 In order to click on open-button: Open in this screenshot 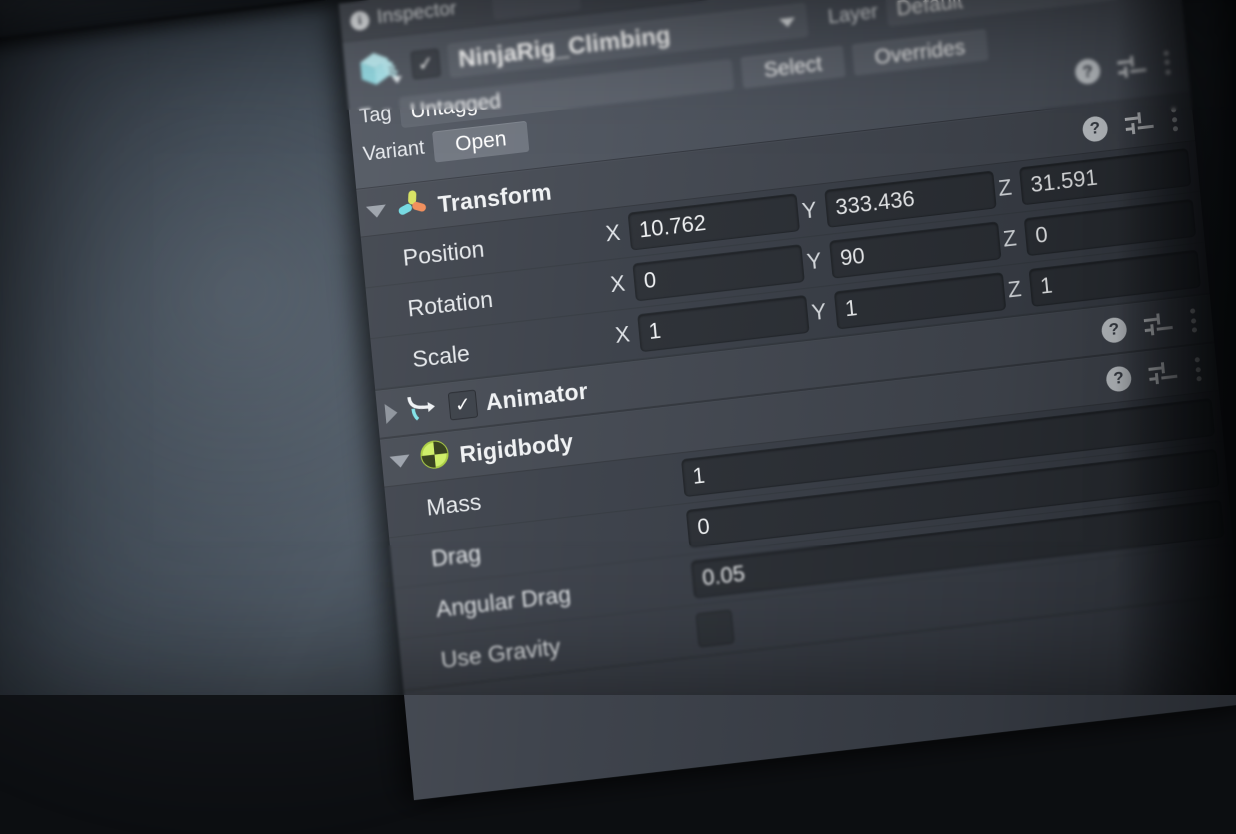, I will do `click(481, 141)`.